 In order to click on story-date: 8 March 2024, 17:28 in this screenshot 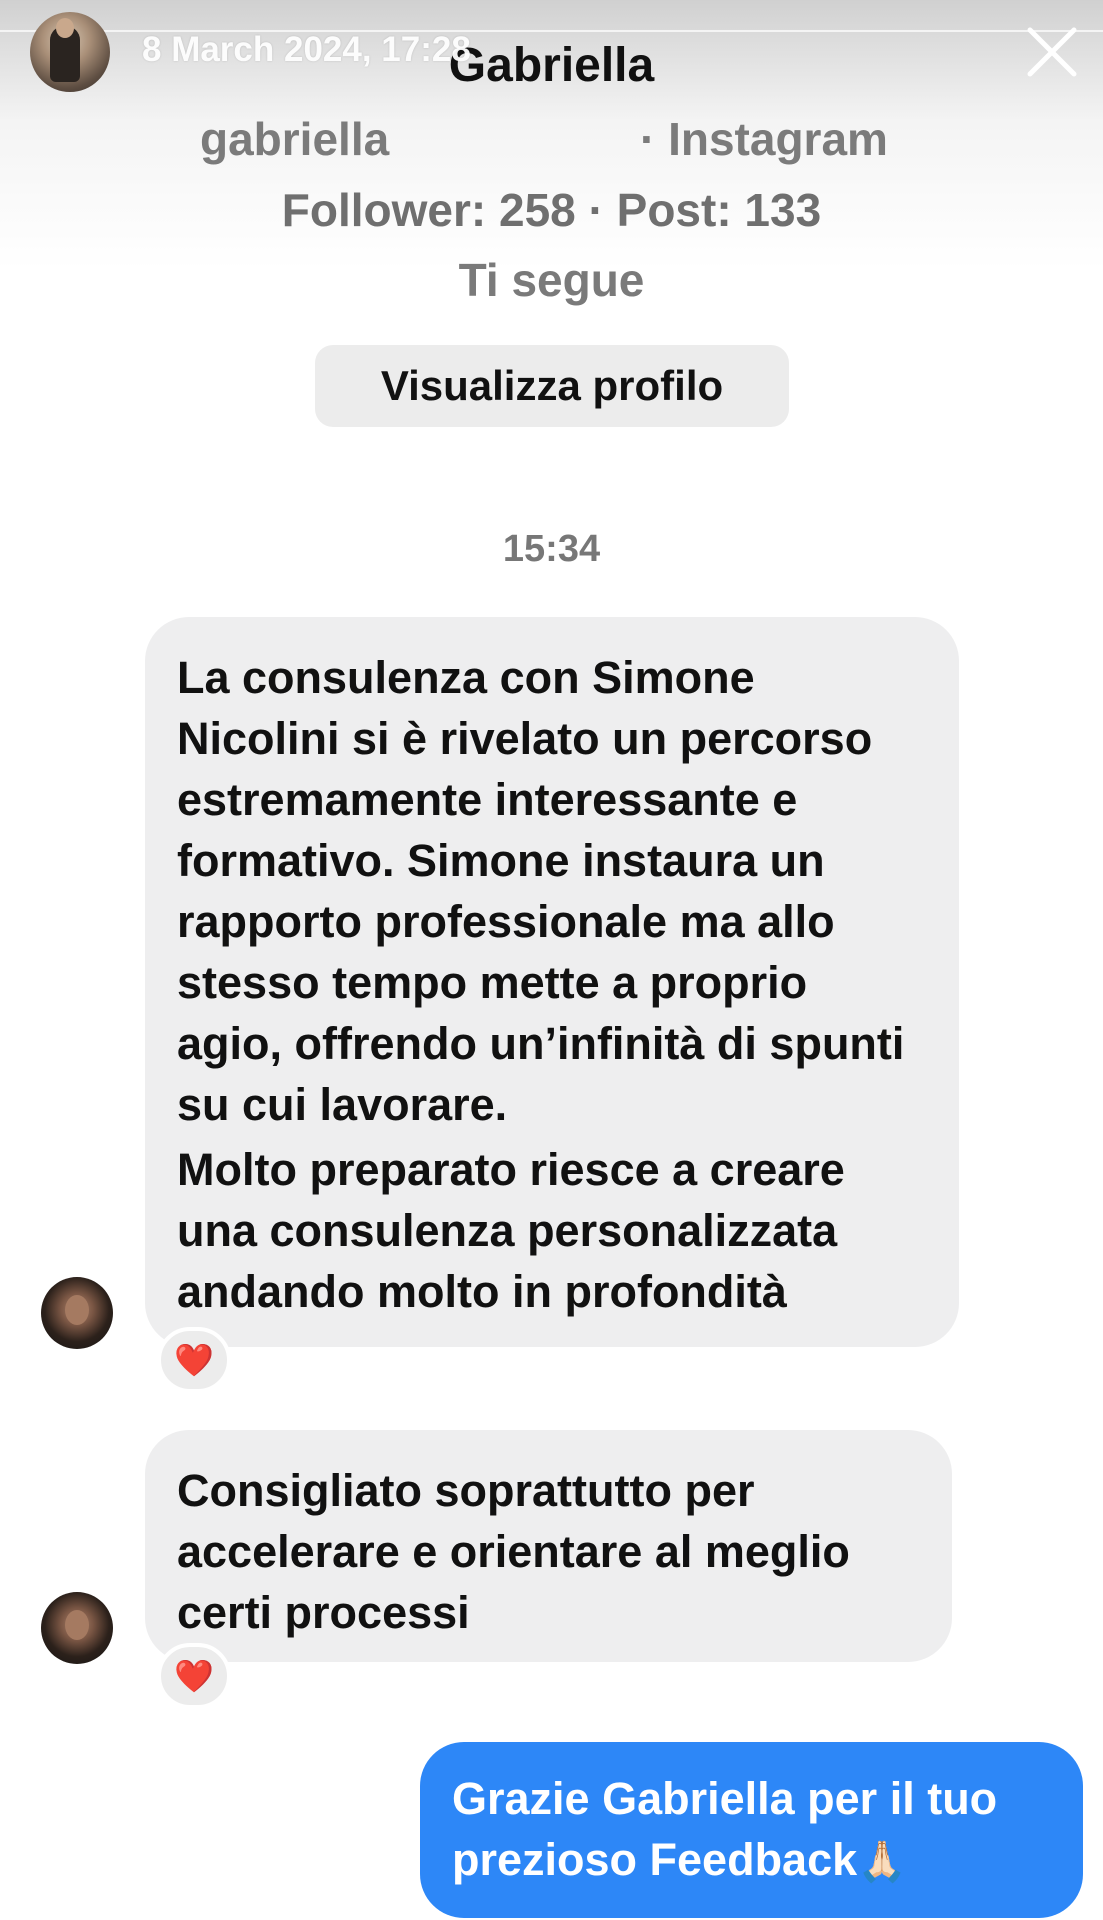, I will do `click(306, 49)`.